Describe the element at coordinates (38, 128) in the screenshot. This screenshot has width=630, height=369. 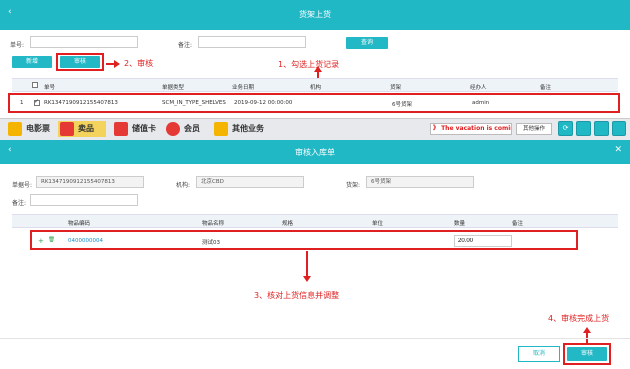
I see `tab-label: 电影票` at that location.